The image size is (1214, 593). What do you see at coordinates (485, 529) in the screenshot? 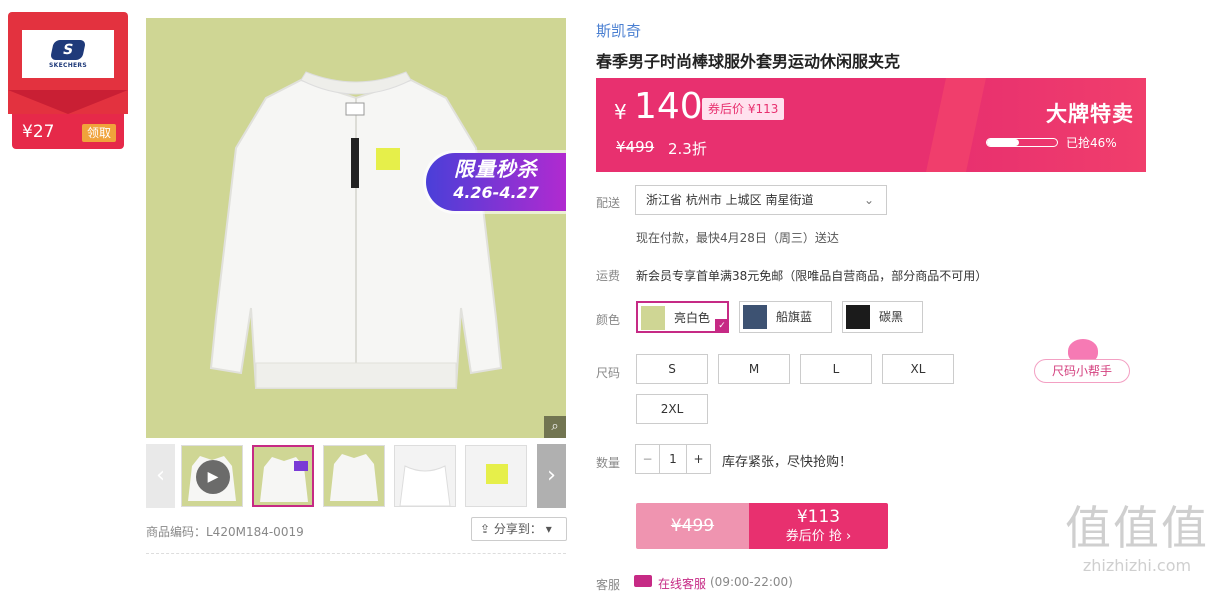
I see `share-icon: ⇪` at bounding box center [485, 529].